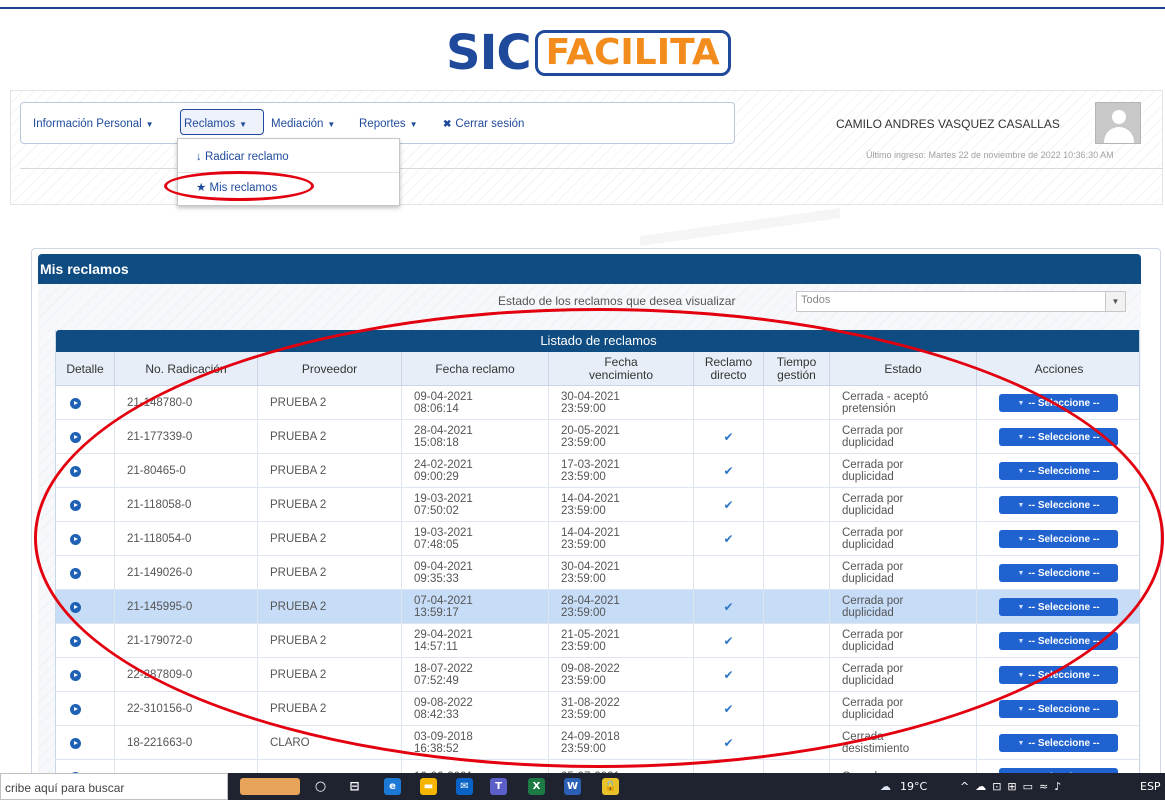  I want to click on nav-reclamos: Reclamos ▼, so click(215, 124).